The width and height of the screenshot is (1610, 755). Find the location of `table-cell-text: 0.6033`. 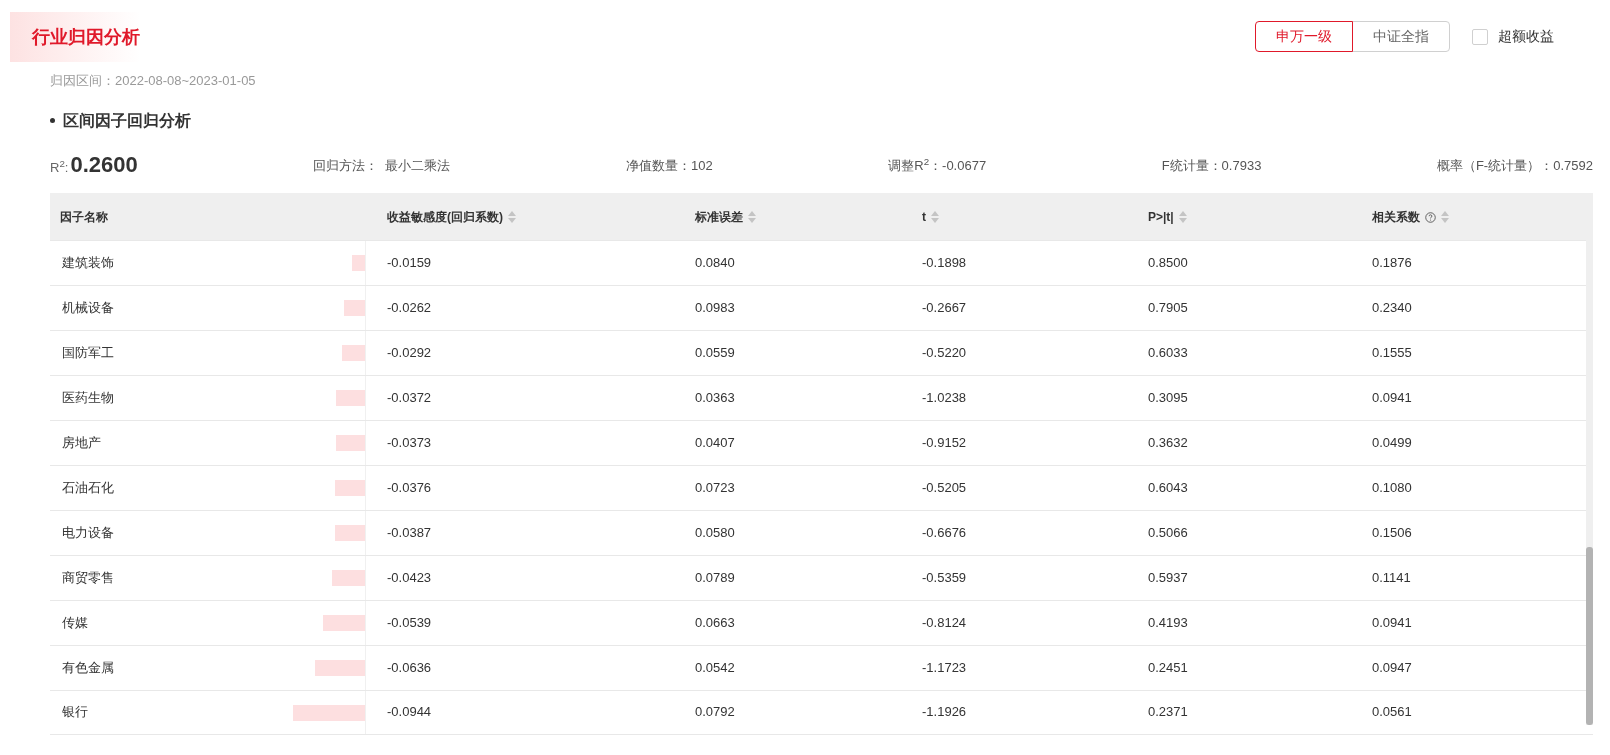

table-cell-text: 0.6033 is located at coordinates (1168, 352).